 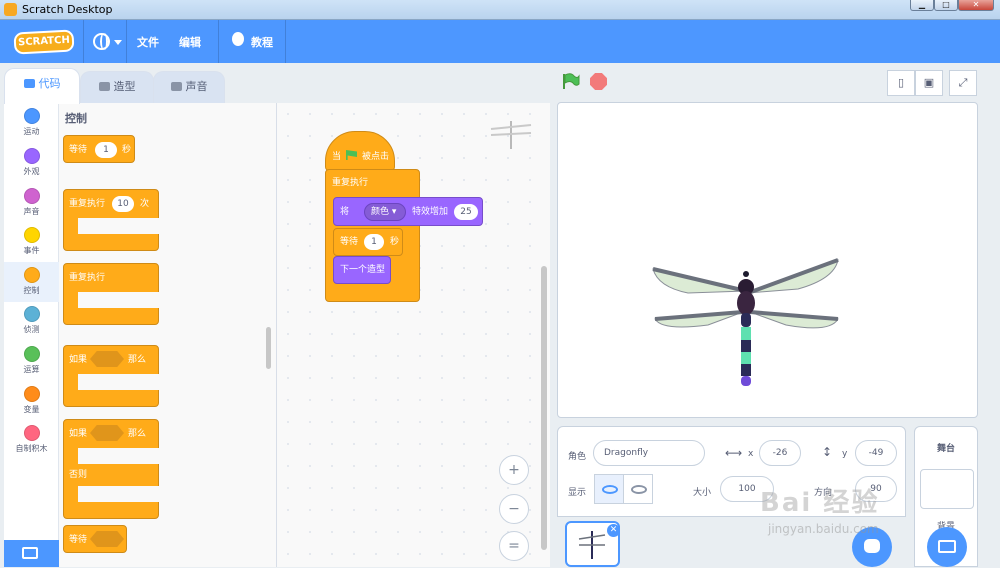 I want to click on window-title: Scratch Desktop, so click(x=67, y=9).